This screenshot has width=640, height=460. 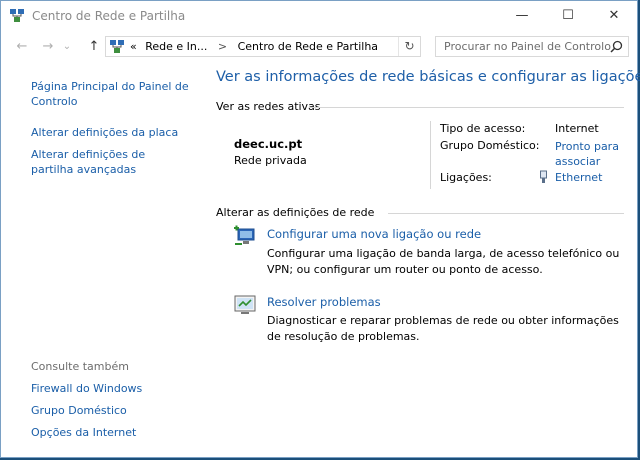 I want to click on search-icon, so click(x=616, y=46).